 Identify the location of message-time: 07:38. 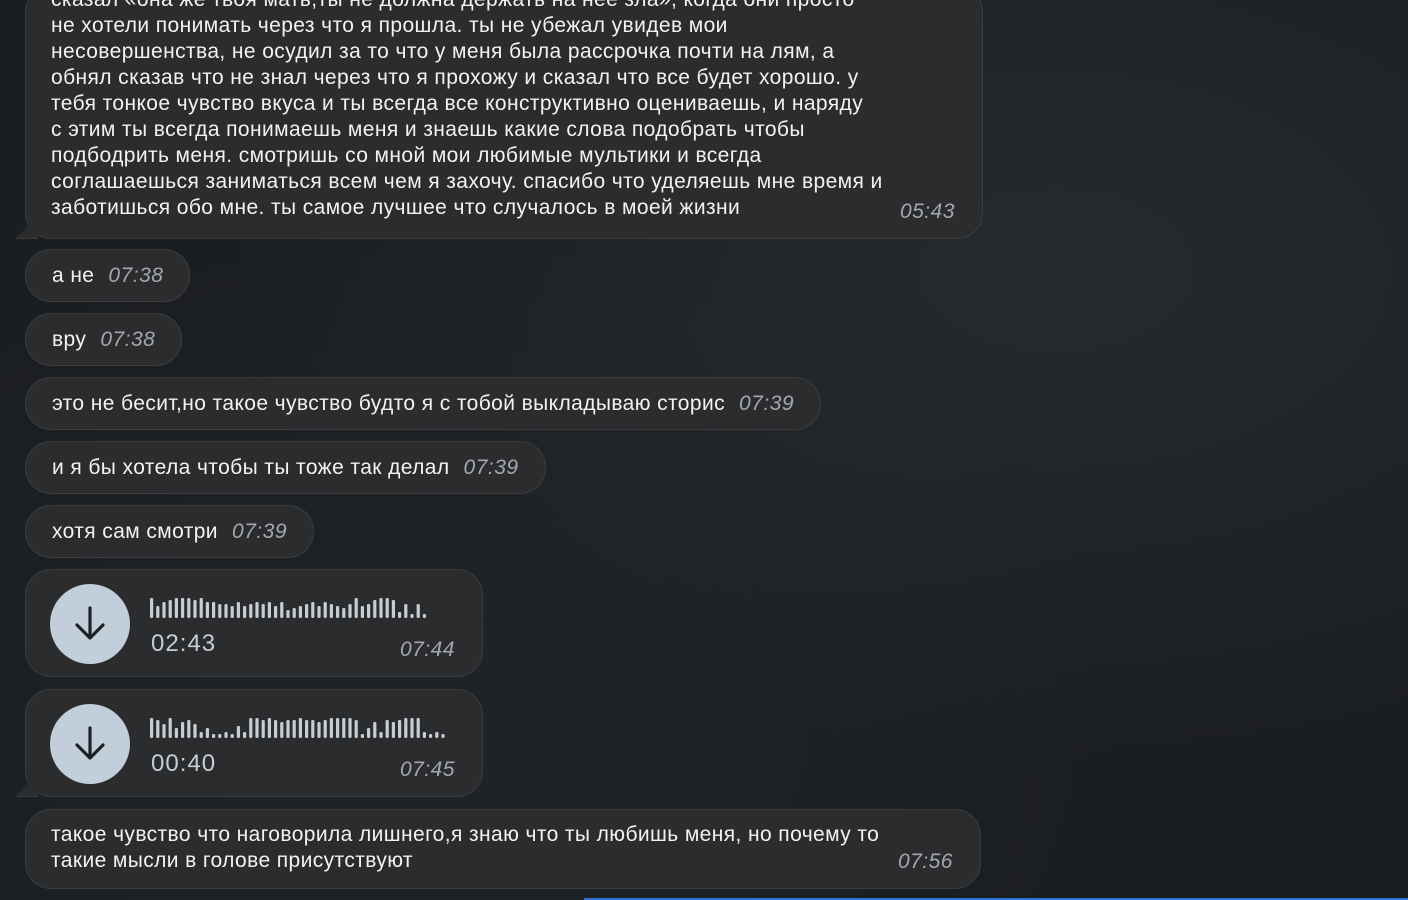
(128, 339).